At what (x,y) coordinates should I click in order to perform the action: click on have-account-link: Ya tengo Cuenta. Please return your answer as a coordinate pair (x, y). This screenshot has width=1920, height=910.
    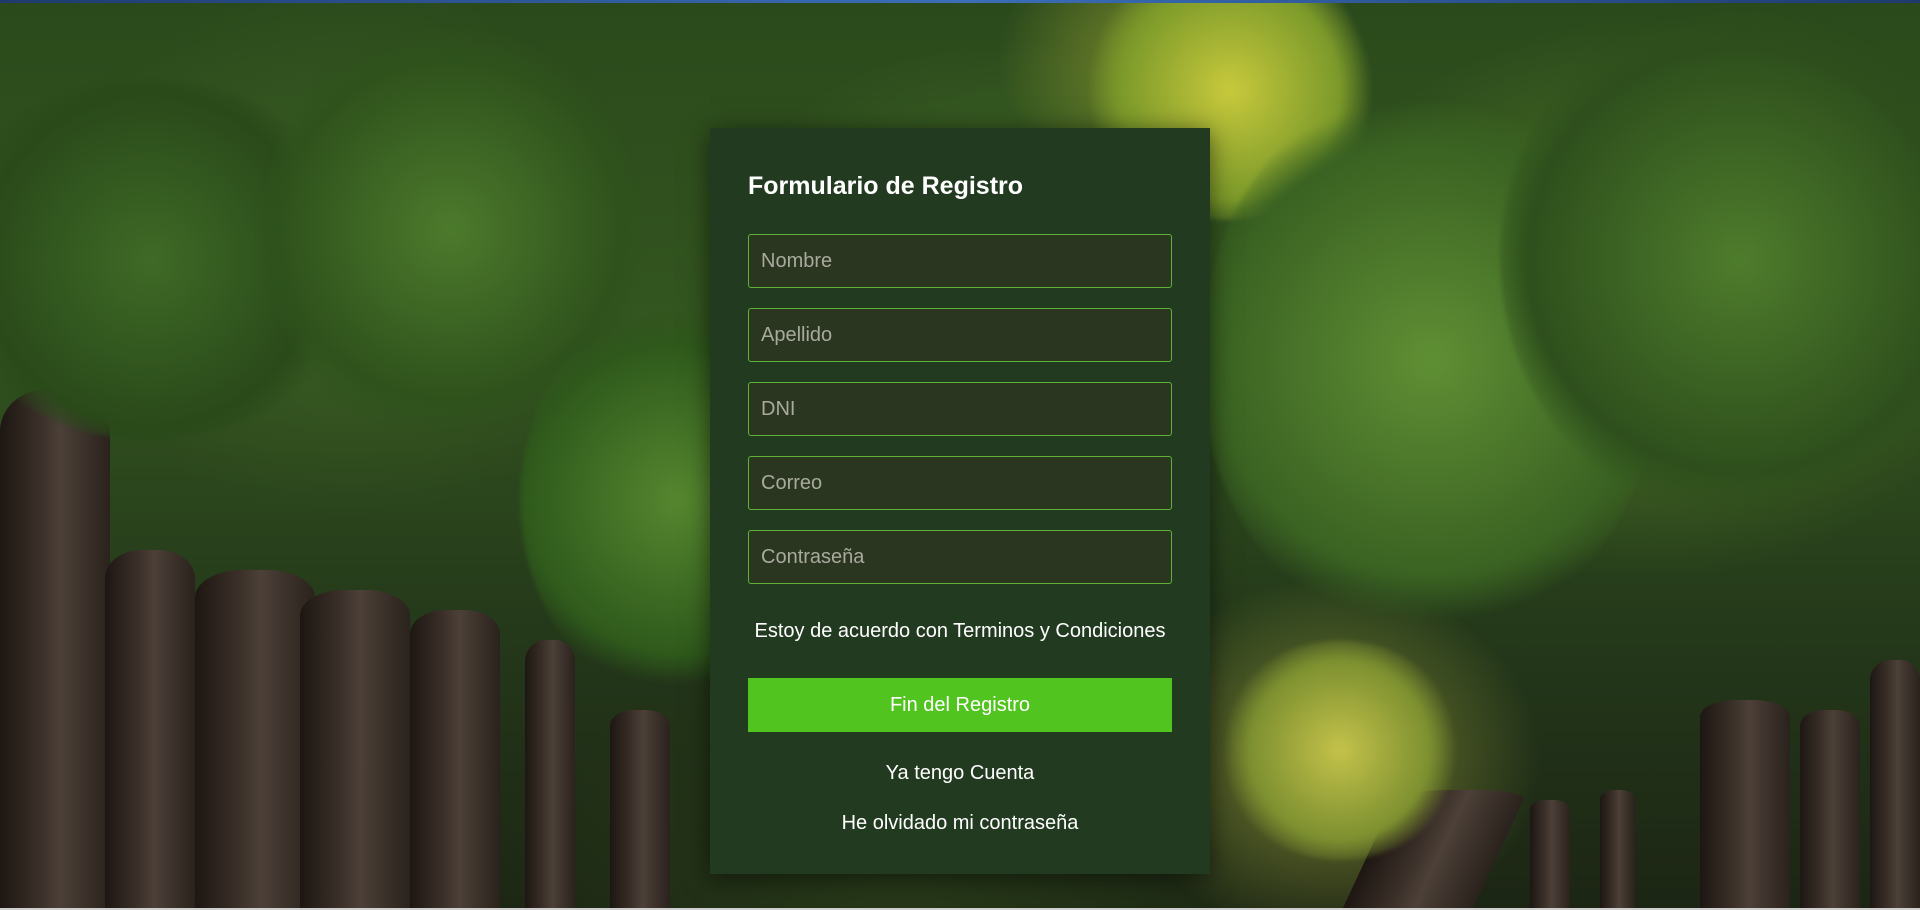
    Looking at the image, I should click on (960, 773).